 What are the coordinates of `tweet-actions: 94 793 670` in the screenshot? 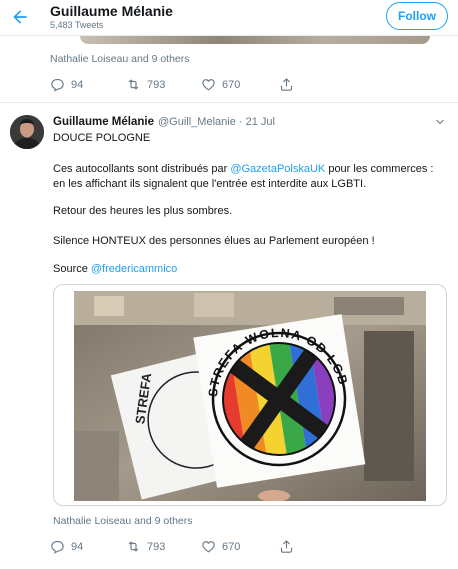 It's located at (190, 547).